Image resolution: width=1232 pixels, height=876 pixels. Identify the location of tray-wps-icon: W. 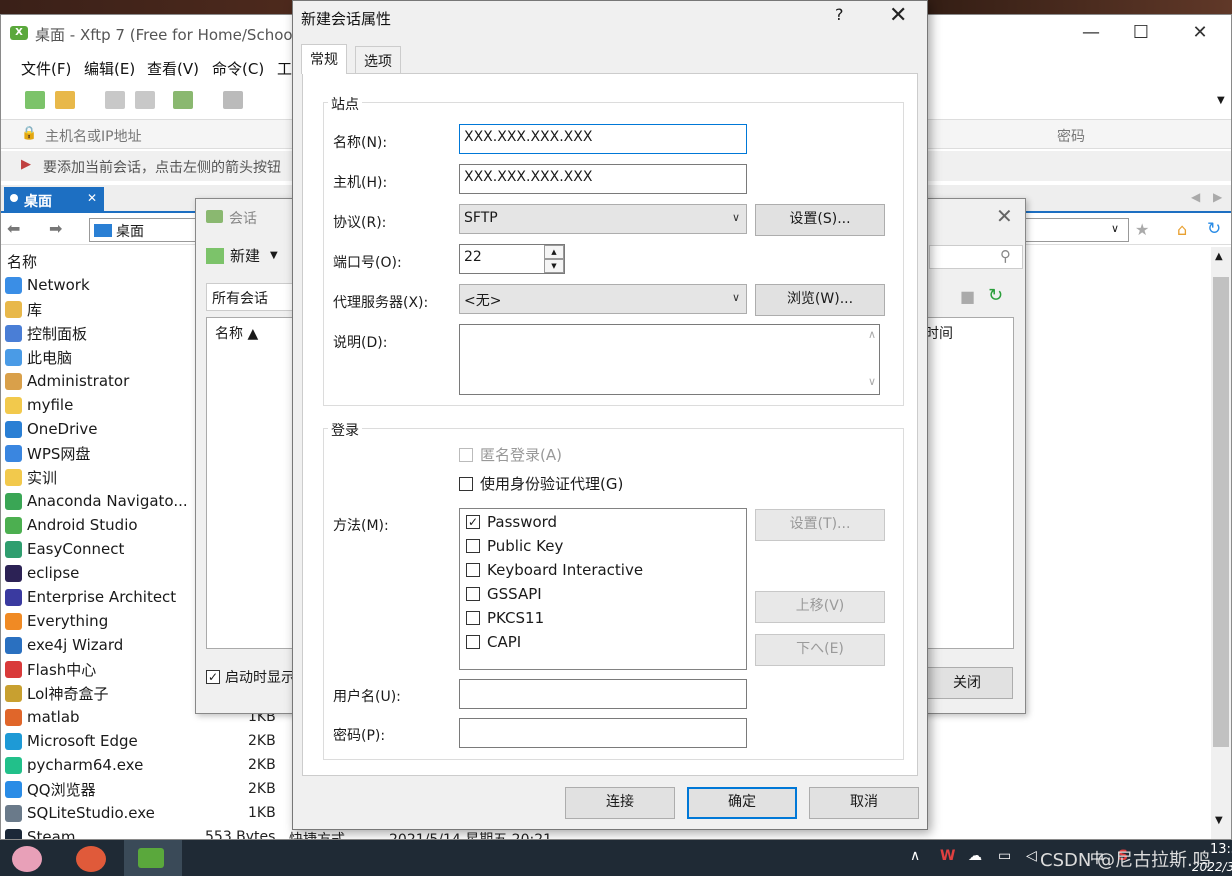
(947, 856).